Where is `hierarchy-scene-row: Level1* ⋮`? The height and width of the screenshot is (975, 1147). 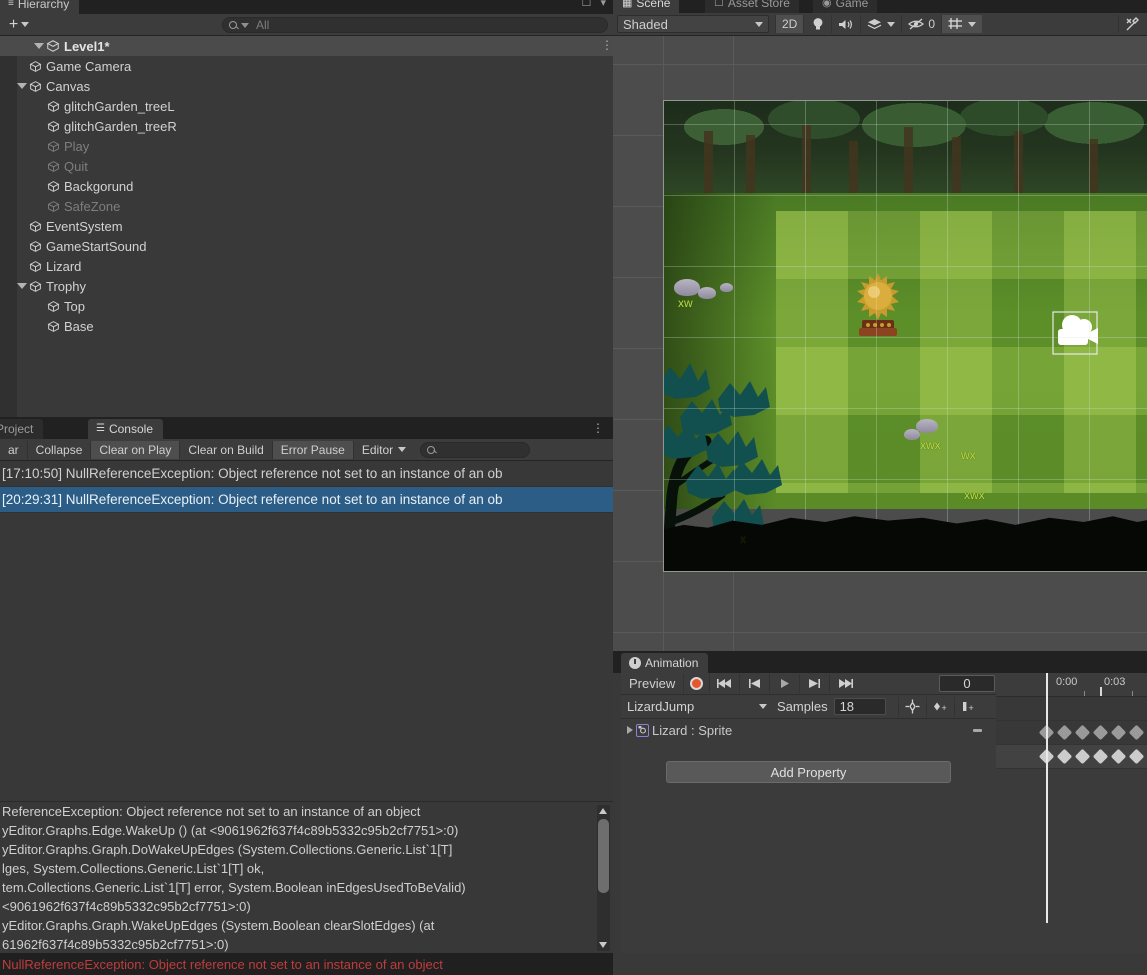
hierarchy-scene-row: Level1* ⋮ is located at coordinates (306, 46).